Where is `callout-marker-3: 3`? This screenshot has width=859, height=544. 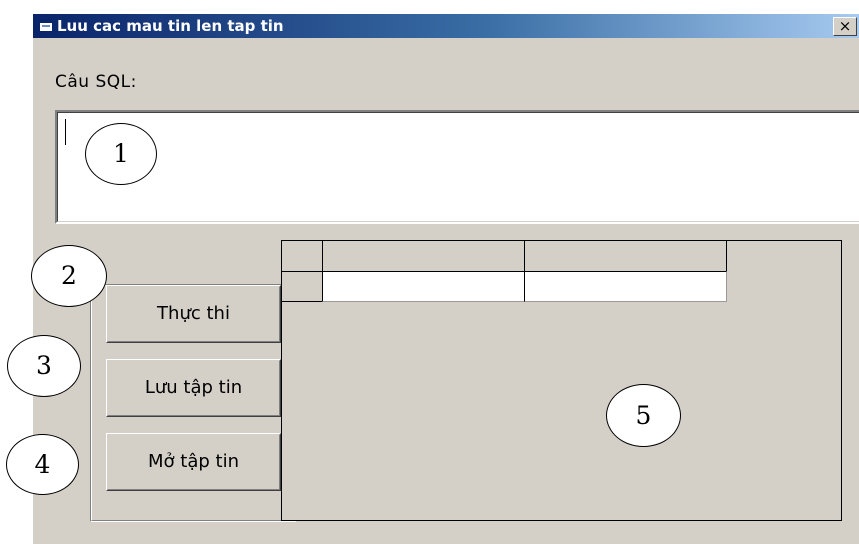 callout-marker-3: 3 is located at coordinates (44, 366).